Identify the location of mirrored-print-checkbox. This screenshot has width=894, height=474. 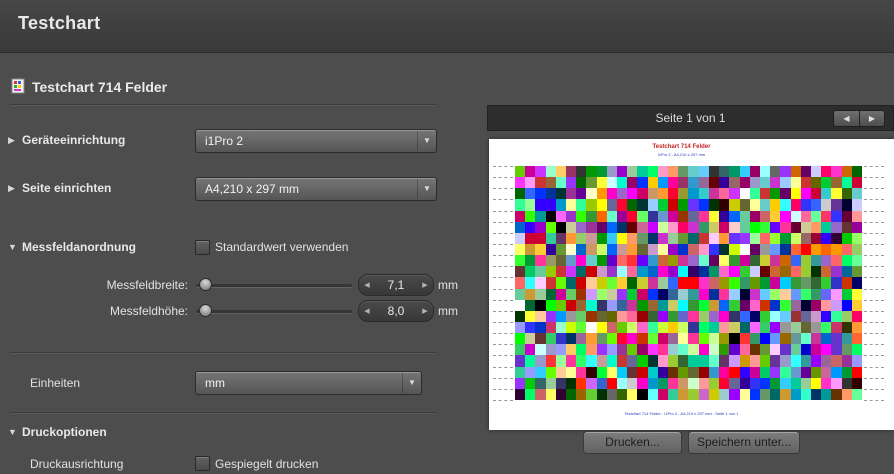
(202, 463).